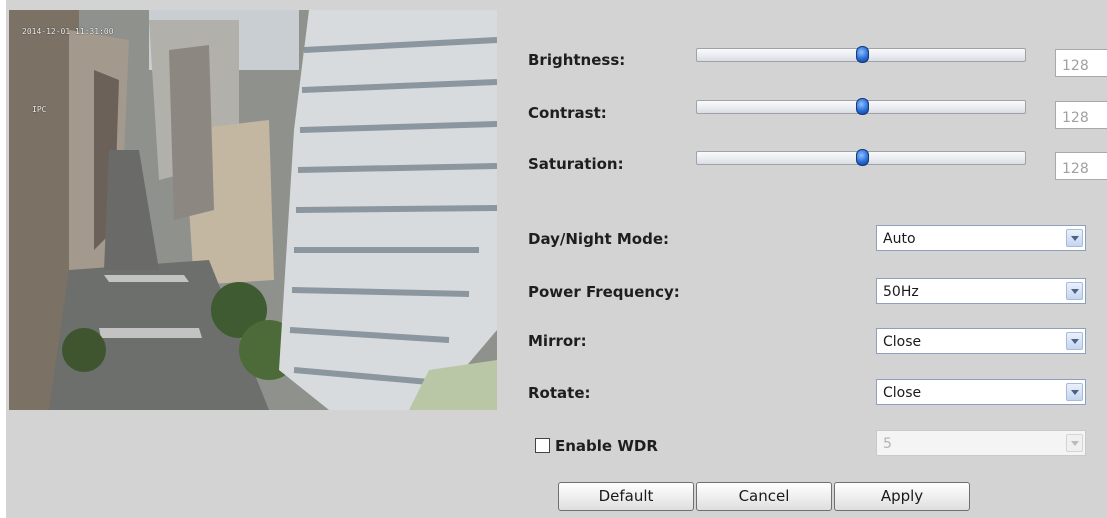  I want to click on apply-button: Apply, so click(902, 496).